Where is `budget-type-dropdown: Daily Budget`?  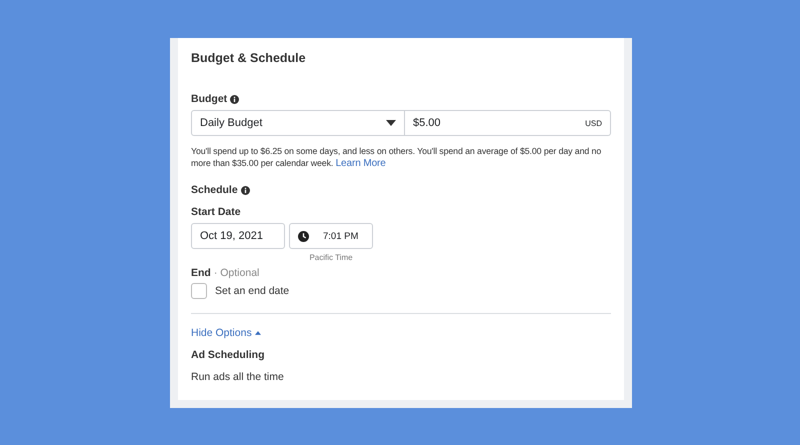 budget-type-dropdown: Daily Budget is located at coordinates (298, 123).